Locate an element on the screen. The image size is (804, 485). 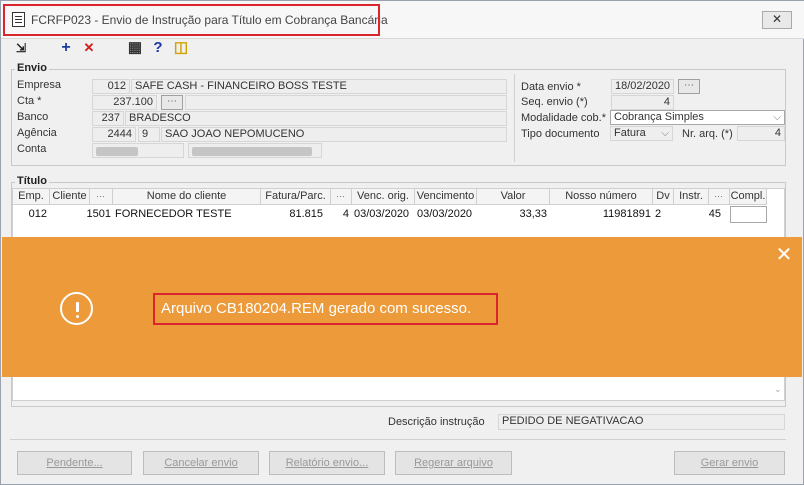
column-header-venc-orig: Venc. orig. is located at coordinates (383, 197).